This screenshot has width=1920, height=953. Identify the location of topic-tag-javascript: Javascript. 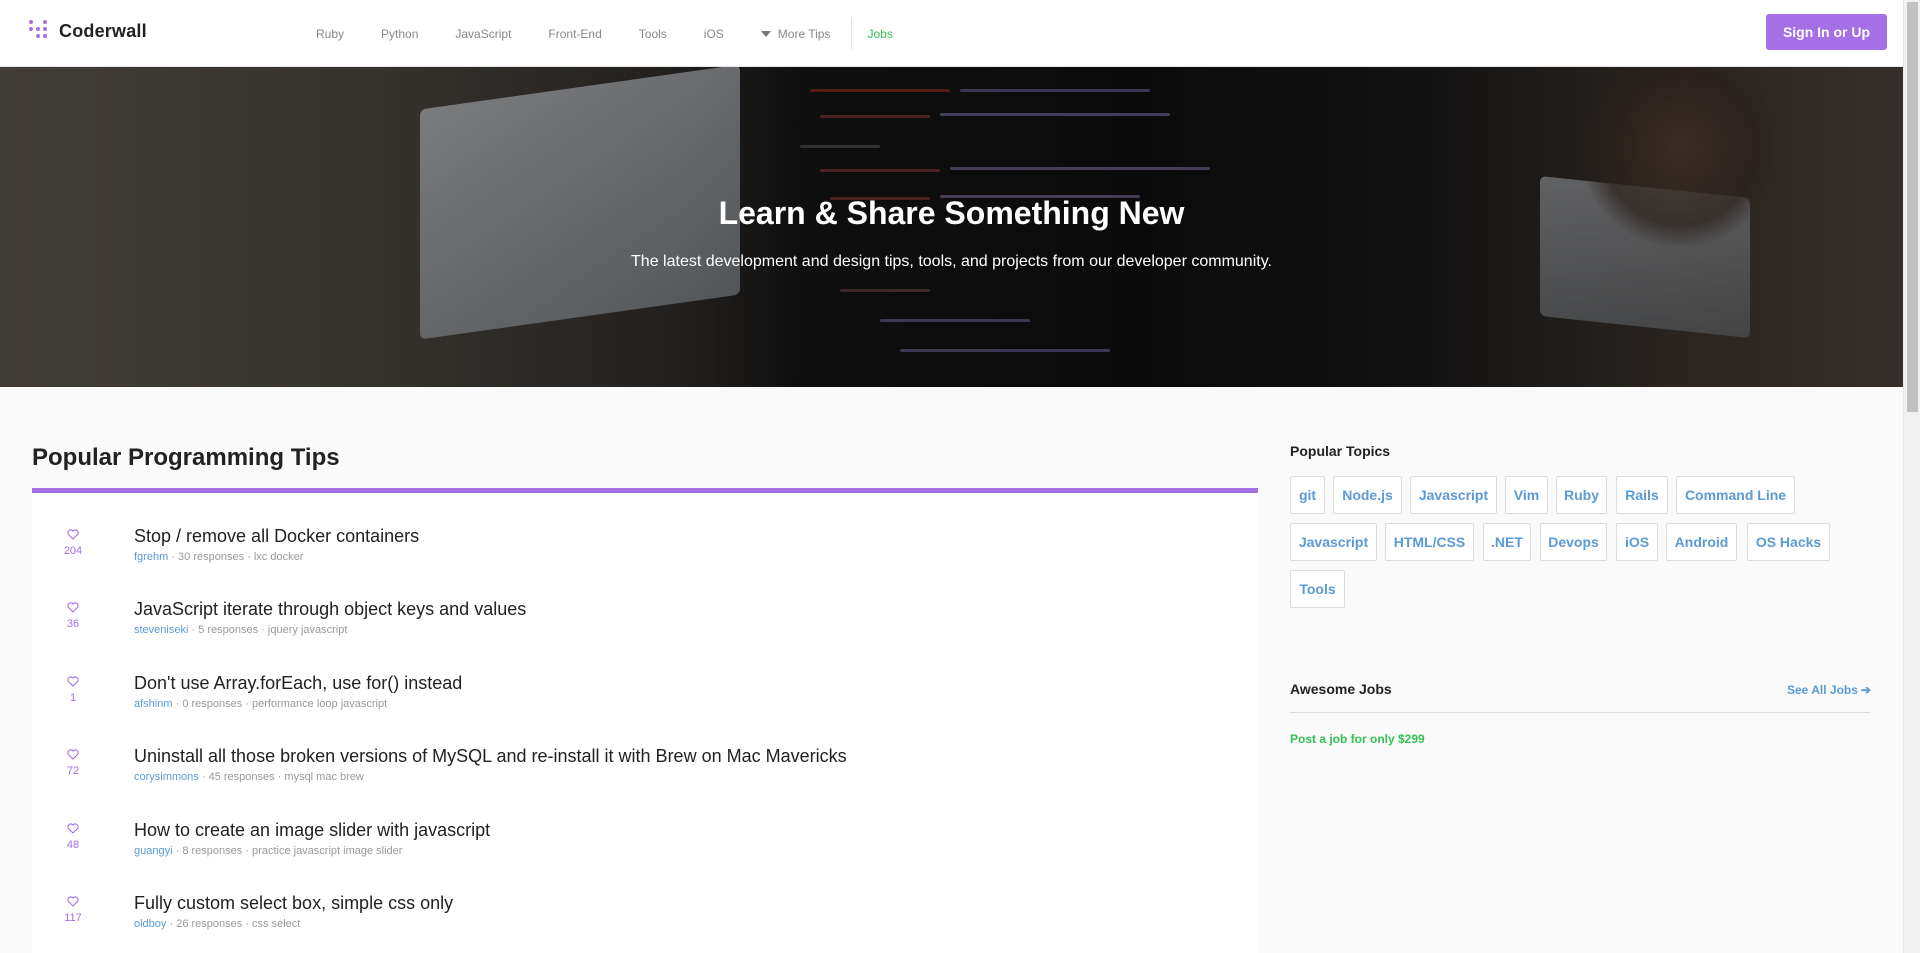
(1453, 495).